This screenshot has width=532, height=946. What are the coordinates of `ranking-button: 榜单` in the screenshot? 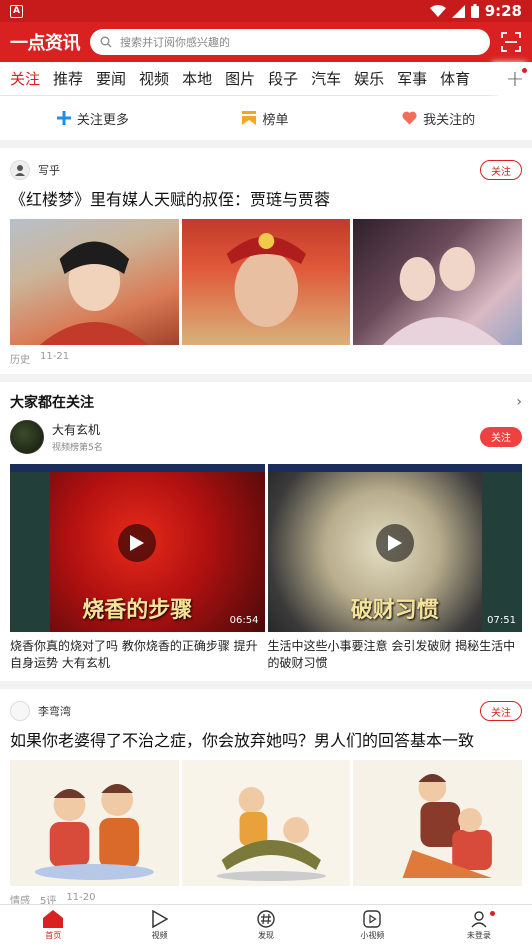 It's located at (265, 118).